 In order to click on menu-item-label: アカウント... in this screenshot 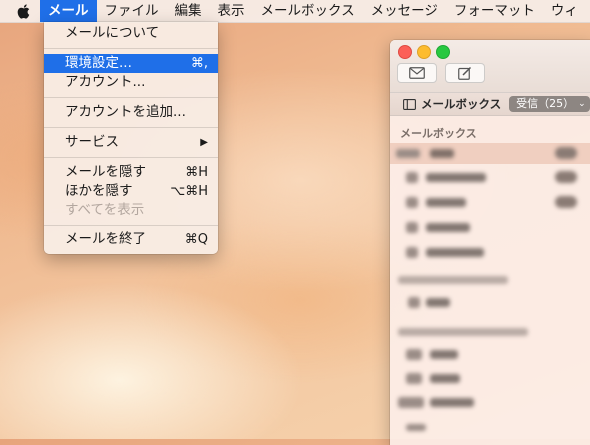, I will do `click(105, 82)`.